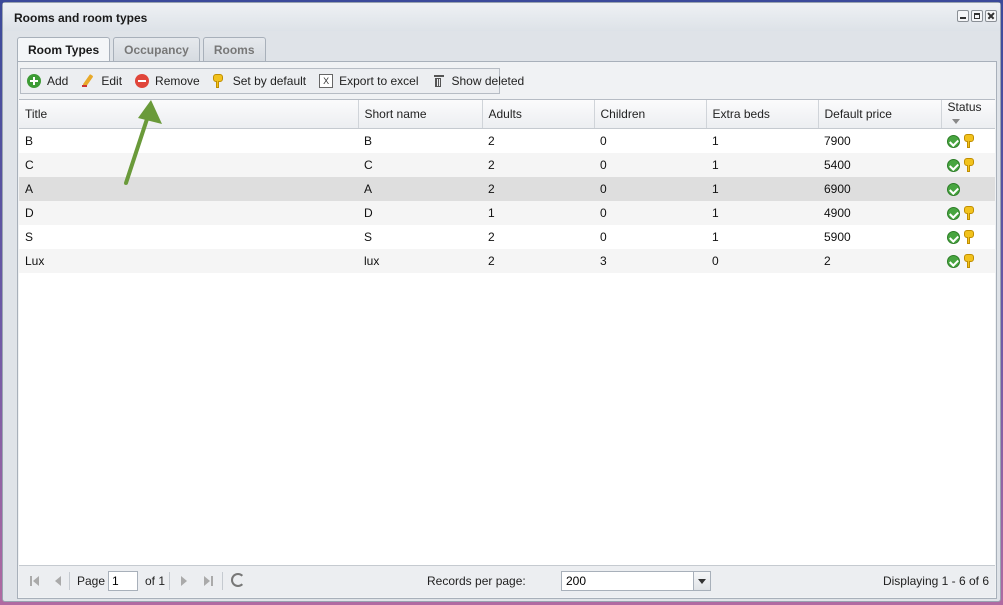 The image size is (1003, 605). I want to click on table-row: C C 2 0 1 5400, so click(507, 165).